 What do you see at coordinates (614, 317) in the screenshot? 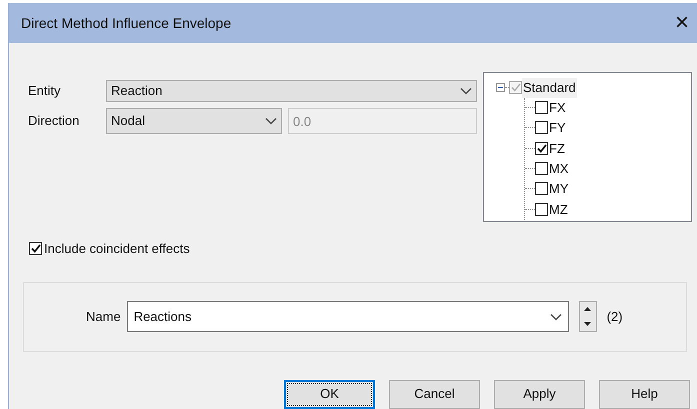
I see `count-label: (2)` at bounding box center [614, 317].